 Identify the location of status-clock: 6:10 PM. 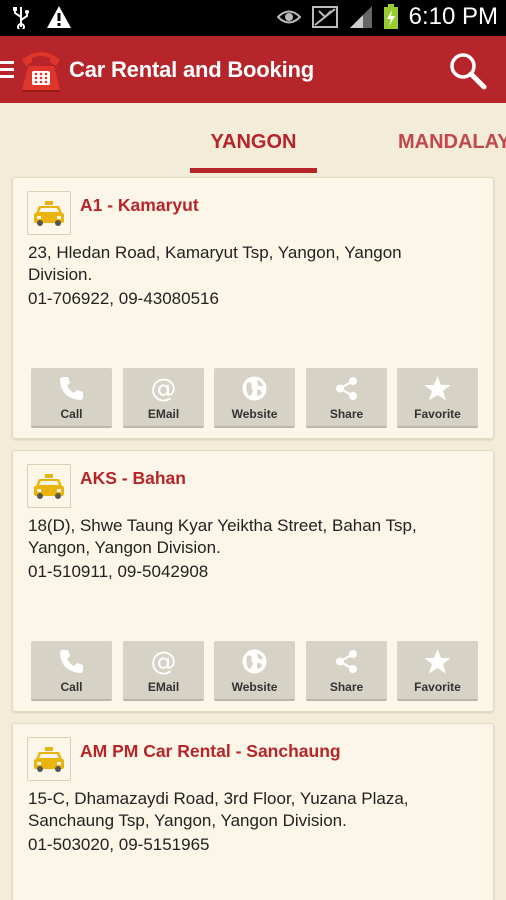
(453, 16).